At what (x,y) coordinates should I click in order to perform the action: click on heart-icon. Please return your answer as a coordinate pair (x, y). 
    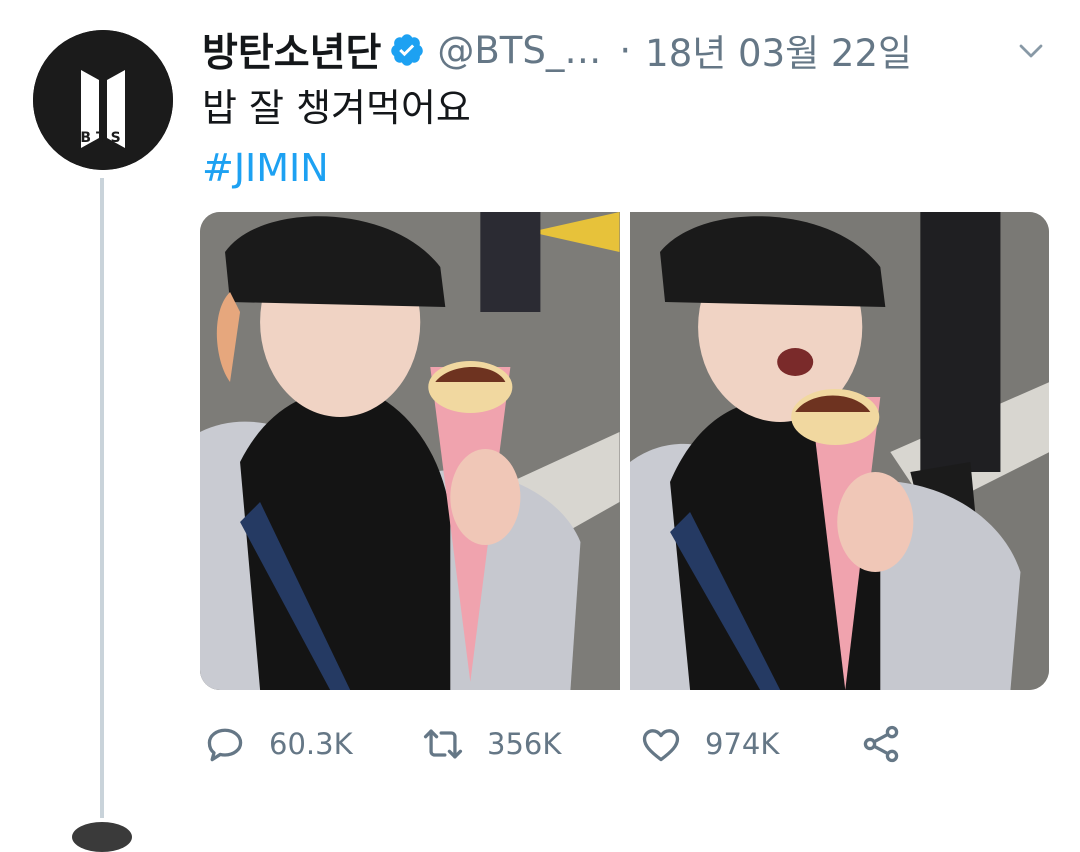
    Looking at the image, I should click on (661, 744).